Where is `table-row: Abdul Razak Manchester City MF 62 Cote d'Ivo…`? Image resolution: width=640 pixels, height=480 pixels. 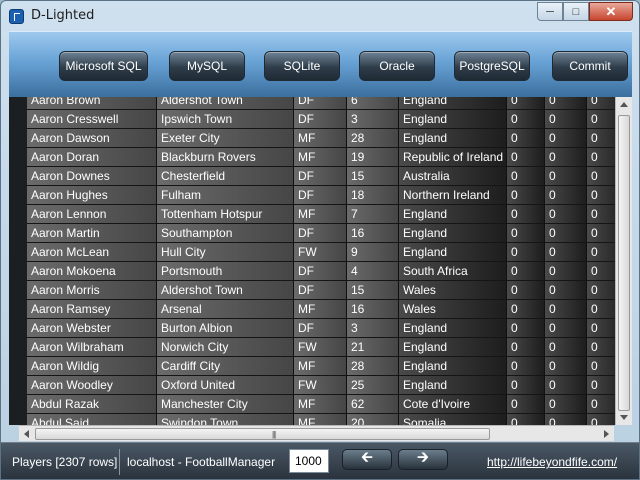 table-row: Abdul Razak Manchester City MF 62 Cote d'Ivo… is located at coordinates (321, 404).